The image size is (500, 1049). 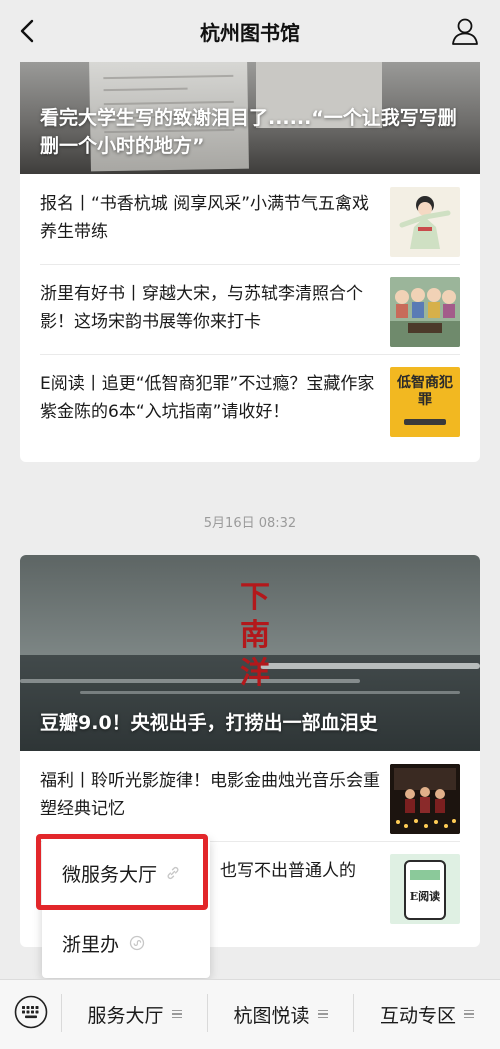 What do you see at coordinates (250, 523) in the screenshot?
I see `message-timestamp: 5月16日 08:32` at bounding box center [250, 523].